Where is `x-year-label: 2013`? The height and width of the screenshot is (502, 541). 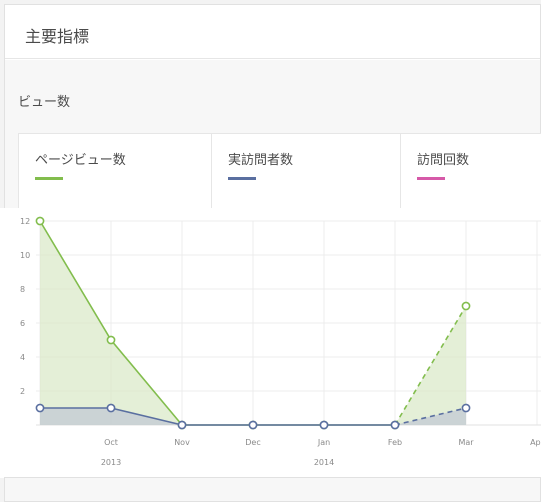
x-year-label: 2013 is located at coordinates (111, 462).